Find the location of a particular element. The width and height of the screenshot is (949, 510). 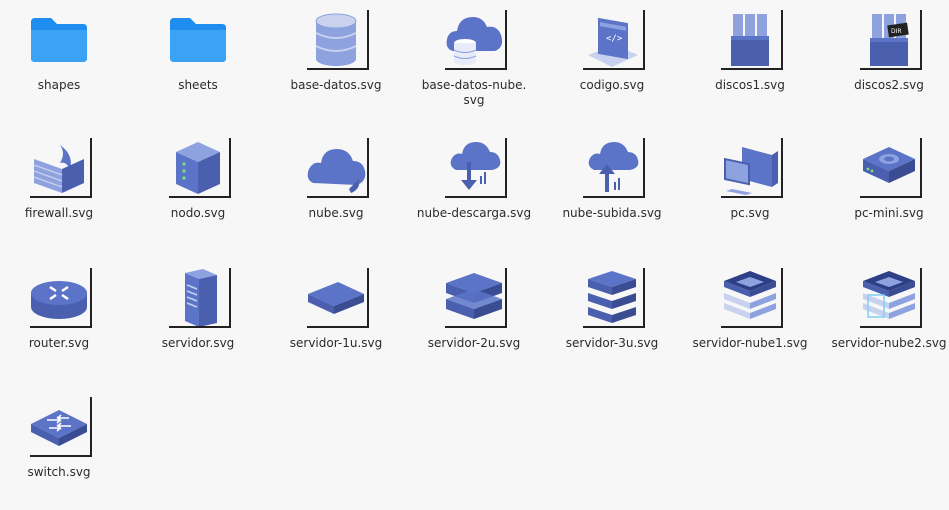

file-item: firewall.svg is located at coordinates (64, 178).